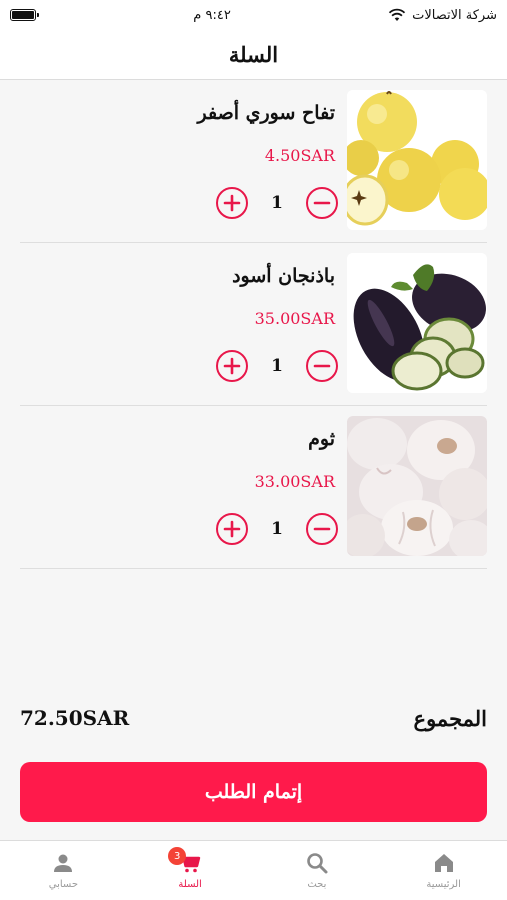 The width and height of the screenshot is (507, 900). Describe the element at coordinates (299, 155) in the screenshot. I see `product-price: 4.50SAR` at that location.